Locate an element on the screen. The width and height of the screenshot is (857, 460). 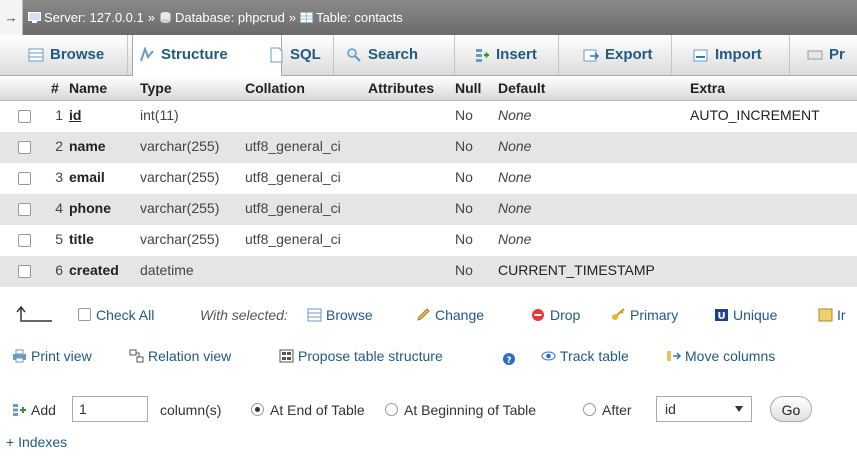
after-field-select: id is located at coordinates (704, 409).